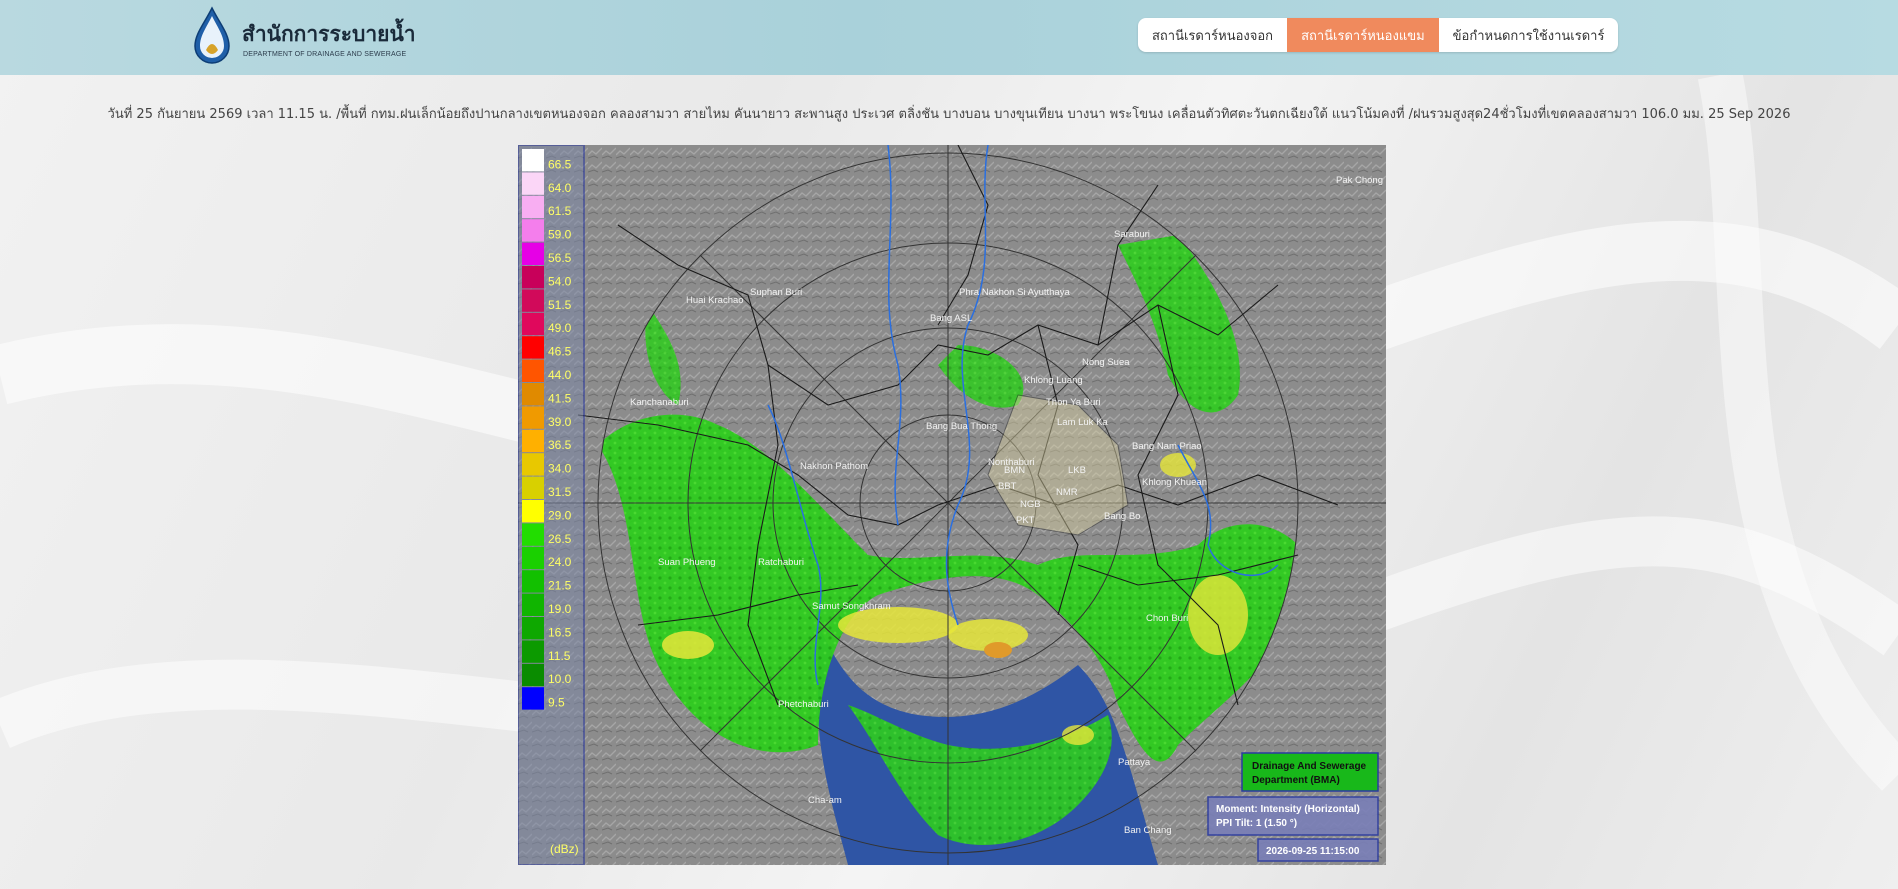 The image size is (1898, 889). I want to click on legend-value: 51.5, so click(560, 305).